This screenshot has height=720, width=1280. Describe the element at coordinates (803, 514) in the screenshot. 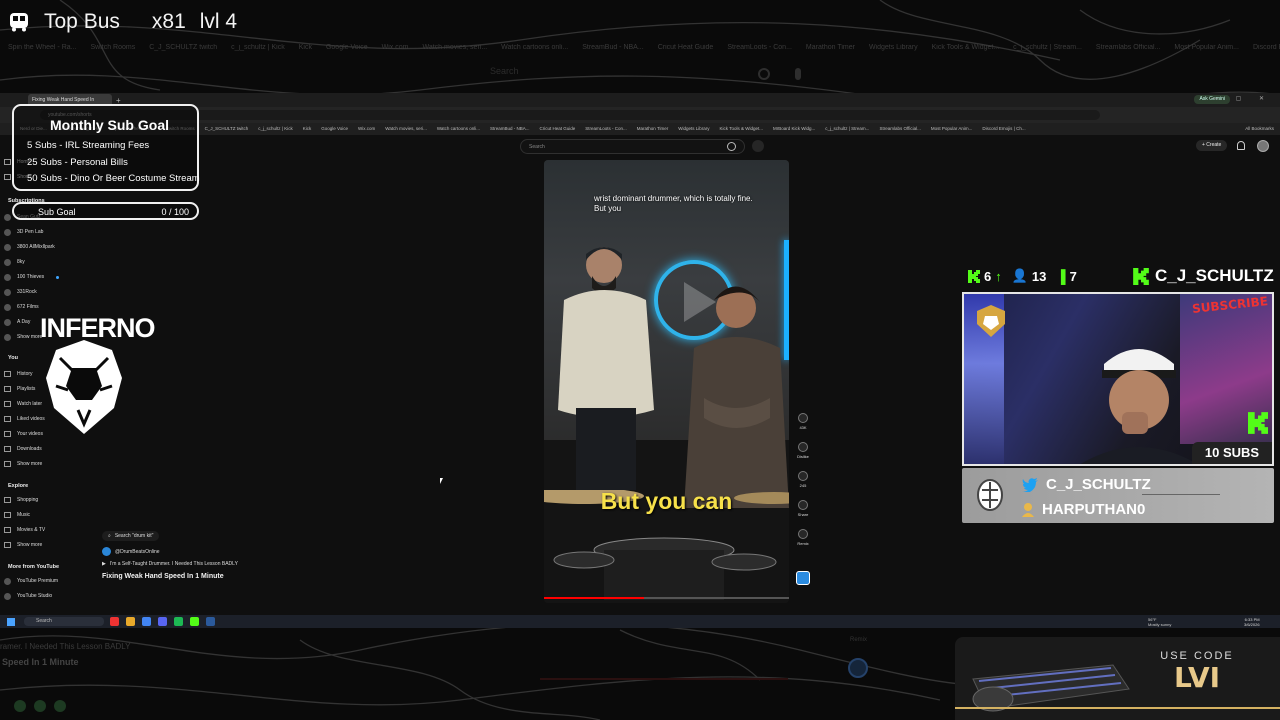

I see `action-label: Share` at that location.